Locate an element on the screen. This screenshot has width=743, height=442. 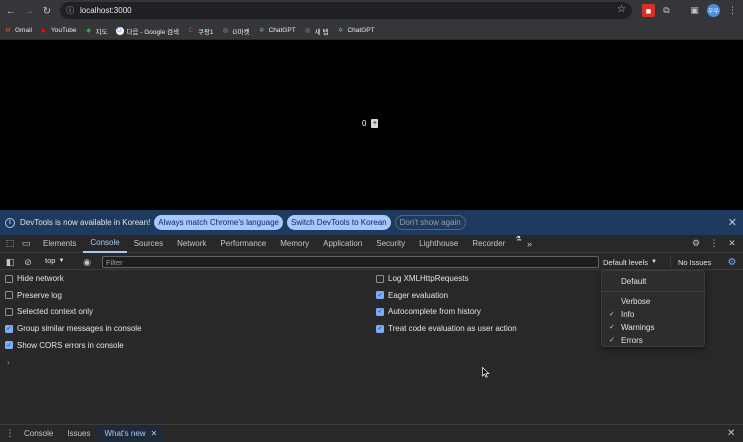
tab-sources: Sources is located at coordinates (148, 244).